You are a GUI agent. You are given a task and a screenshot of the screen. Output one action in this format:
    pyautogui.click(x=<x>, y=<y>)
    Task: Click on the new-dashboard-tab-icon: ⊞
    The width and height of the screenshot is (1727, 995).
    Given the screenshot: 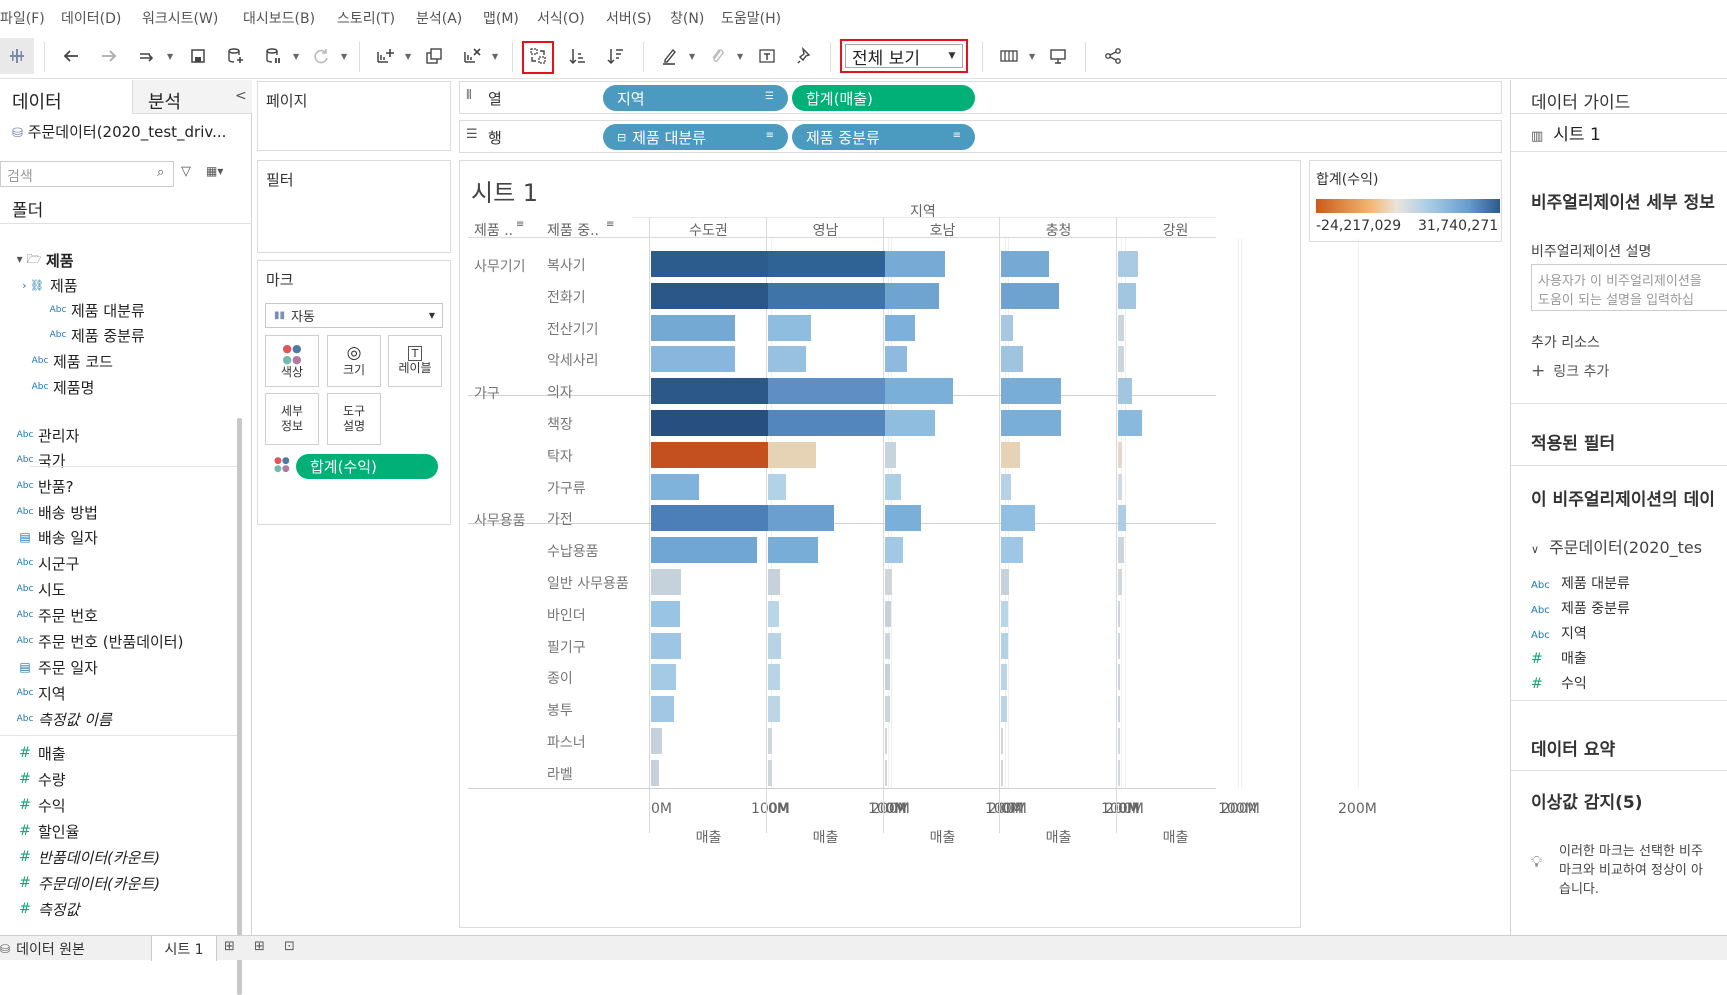 What is the action you would take?
    pyautogui.click(x=259, y=946)
    